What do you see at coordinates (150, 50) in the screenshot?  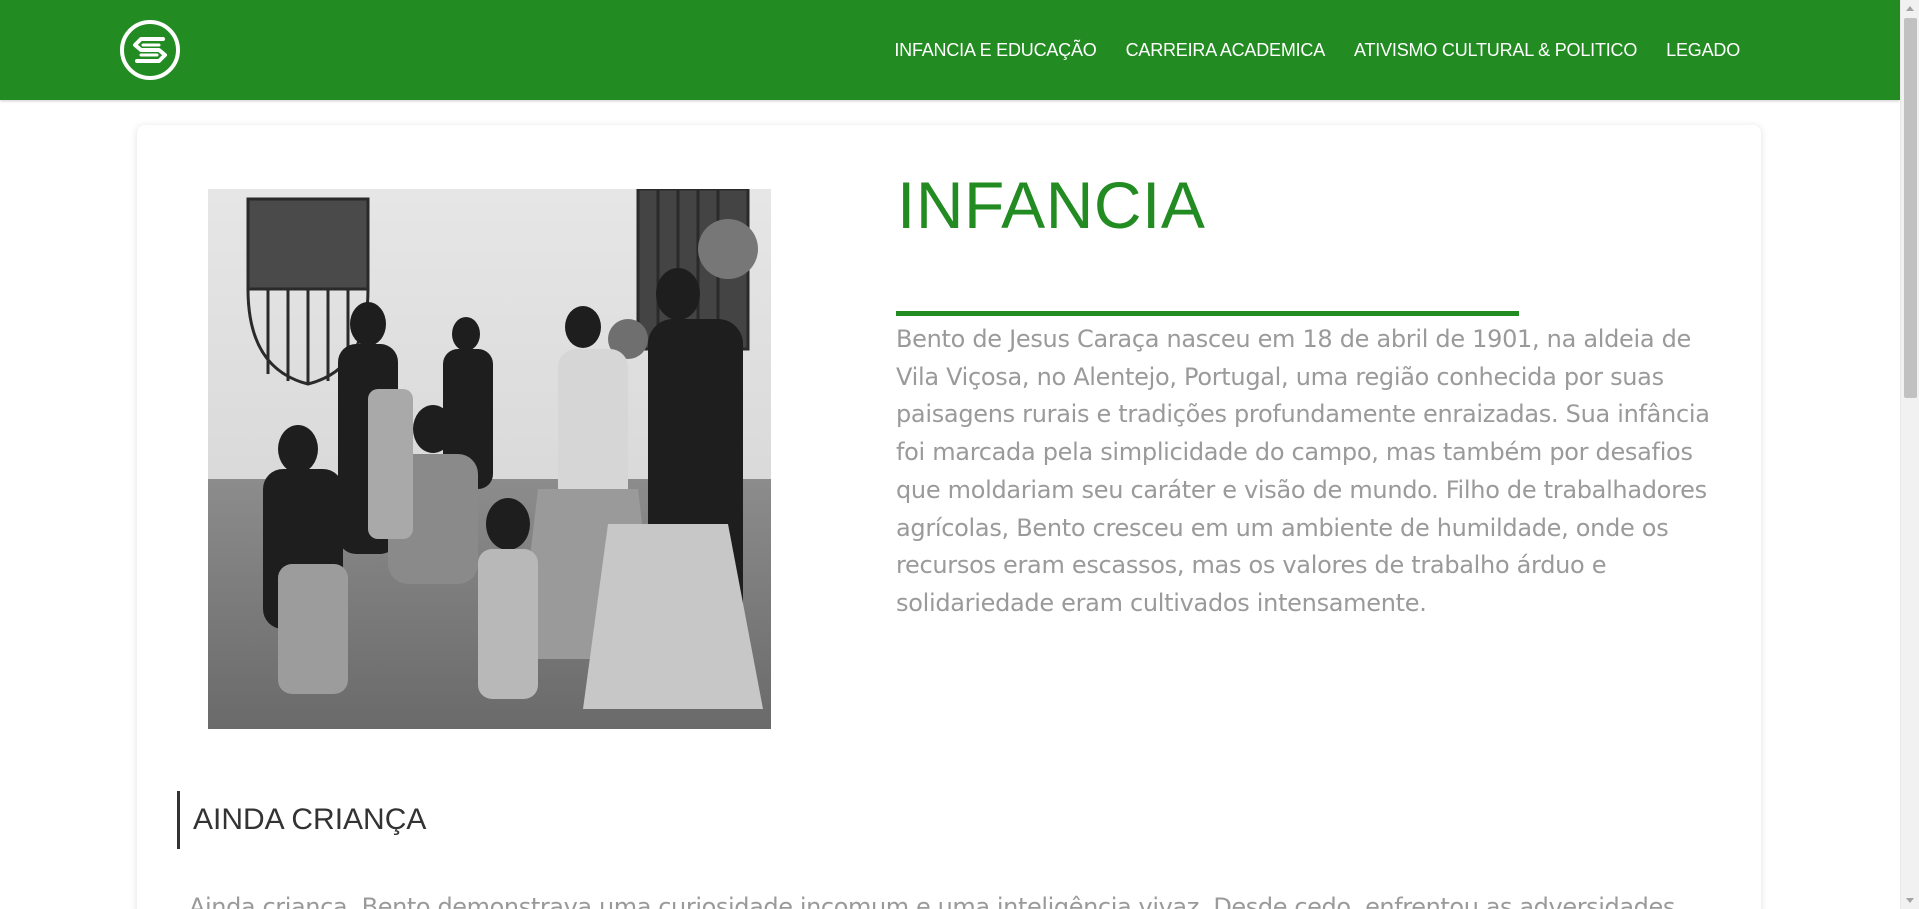 I see `logo-icon` at bounding box center [150, 50].